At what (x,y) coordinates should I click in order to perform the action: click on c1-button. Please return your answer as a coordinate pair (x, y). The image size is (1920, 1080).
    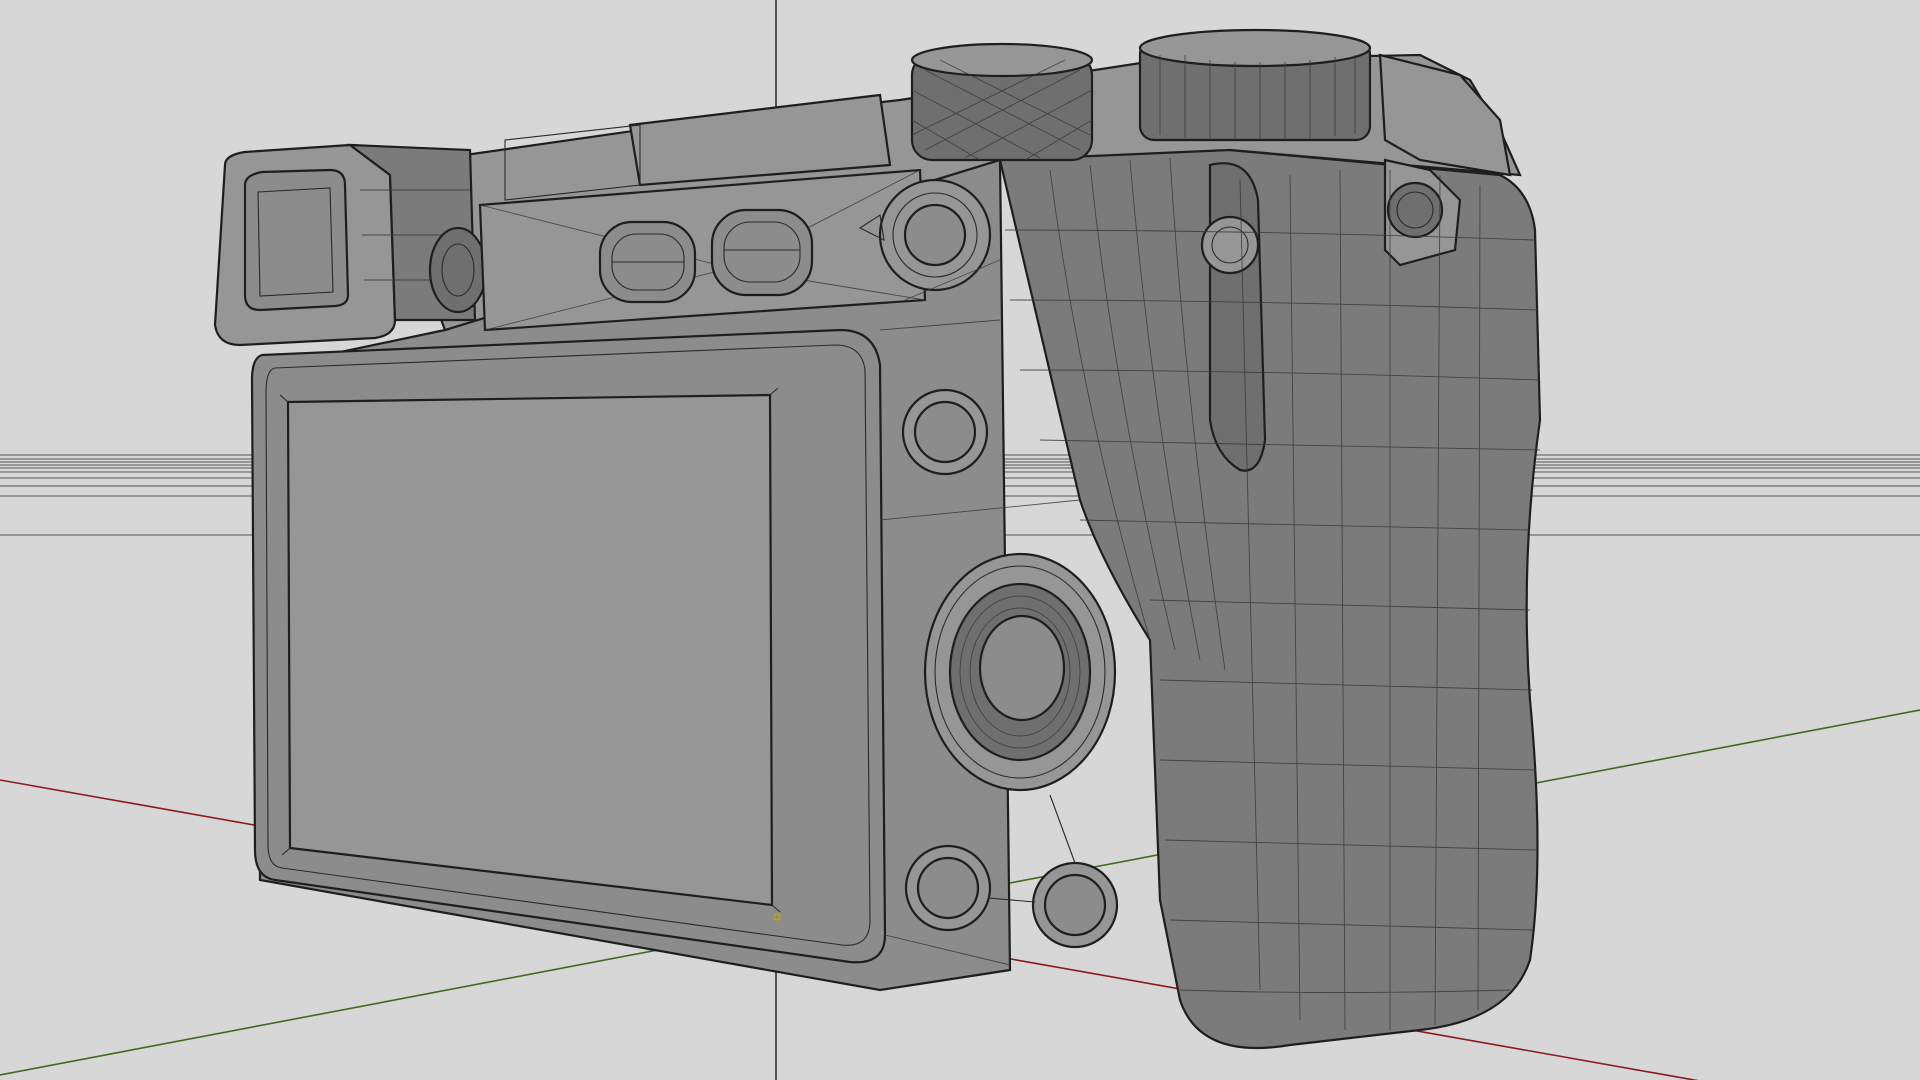
    Looking at the image, I should click on (647, 262).